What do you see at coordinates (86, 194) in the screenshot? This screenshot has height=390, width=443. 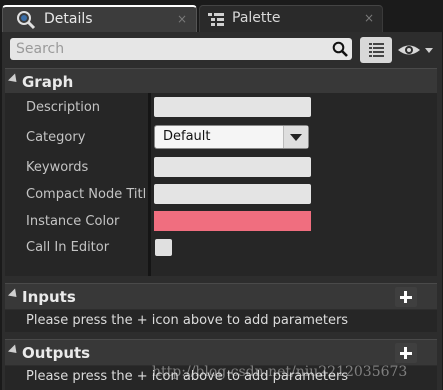 I see `compact-node-title-label: Compact Node Title` at bounding box center [86, 194].